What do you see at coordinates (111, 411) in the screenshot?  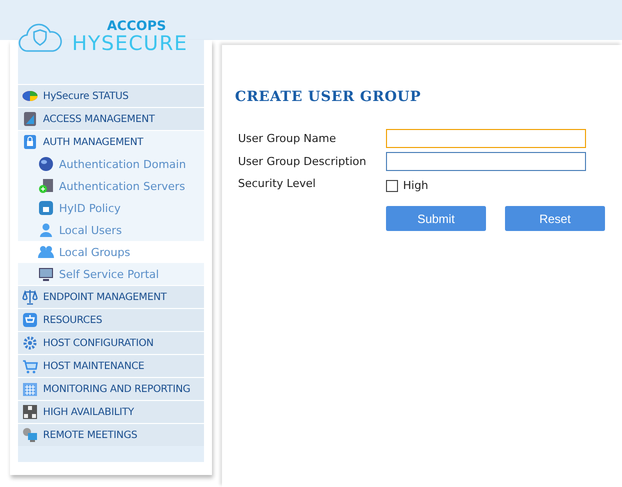 I see `nav-item: HIGH AVAILABILITY` at bounding box center [111, 411].